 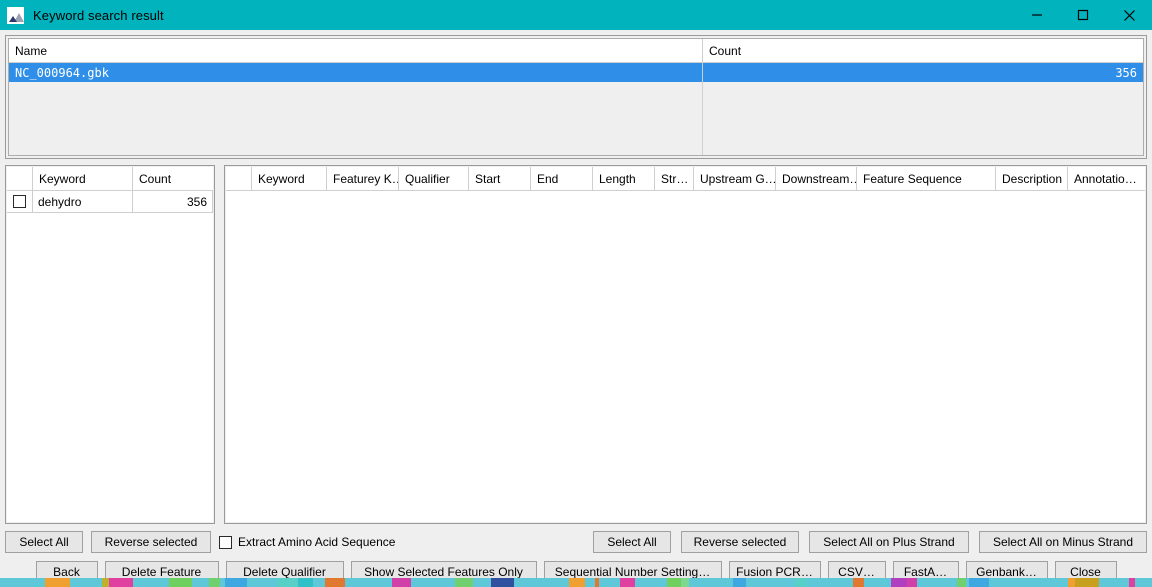 What do you see at coordinates (889, 542) in the screenshot?
I see `select-all-plus-strand-button: Select All on Plus Strand` at bounding box center [889, 542].